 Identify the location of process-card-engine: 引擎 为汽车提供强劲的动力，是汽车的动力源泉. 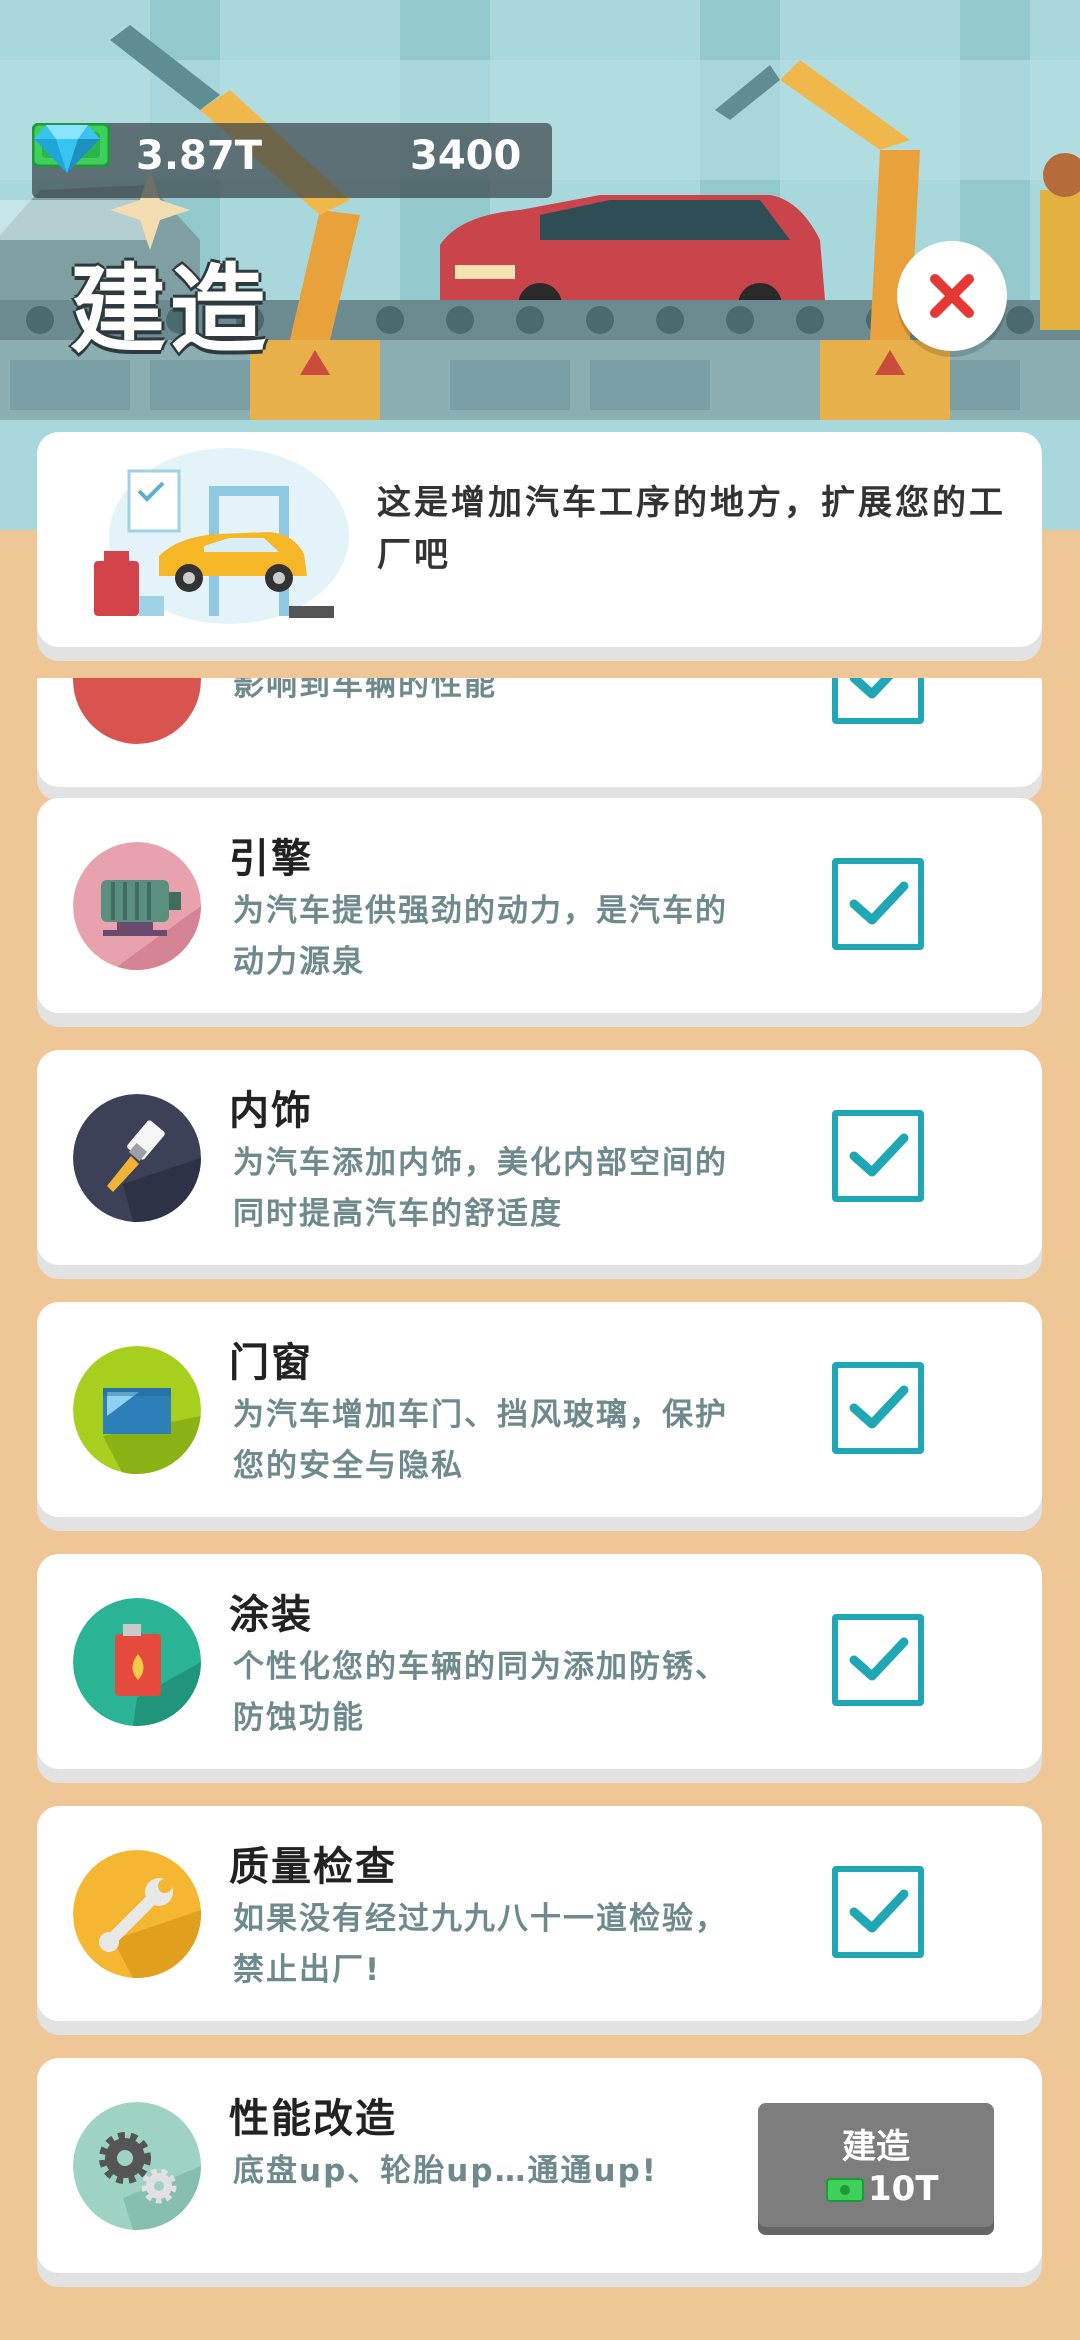
(539, 905).